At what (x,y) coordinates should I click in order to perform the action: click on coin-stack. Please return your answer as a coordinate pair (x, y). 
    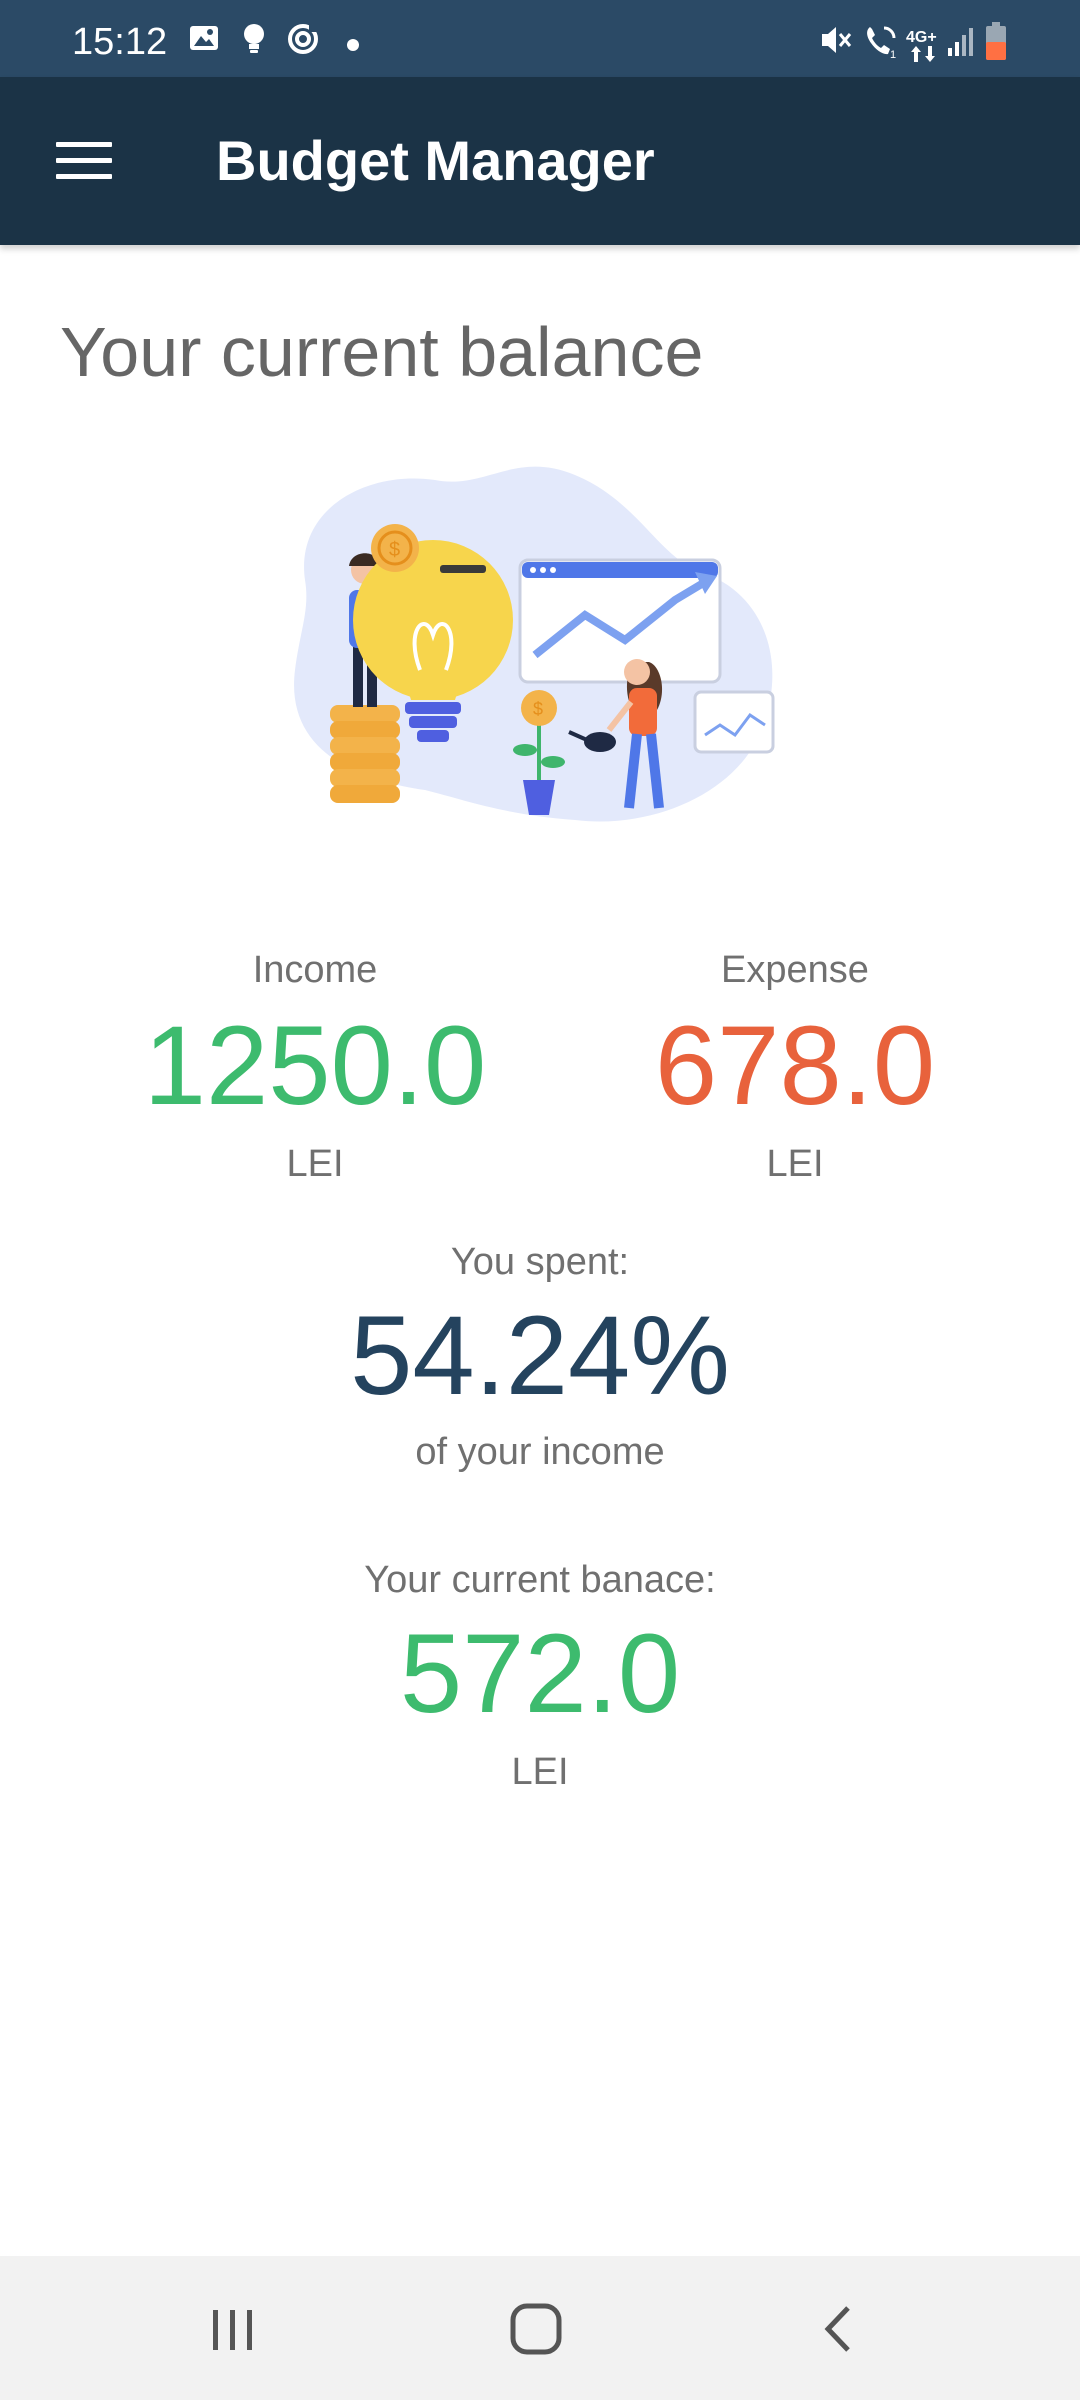
    Looking at the image, I should click on (365, 754).